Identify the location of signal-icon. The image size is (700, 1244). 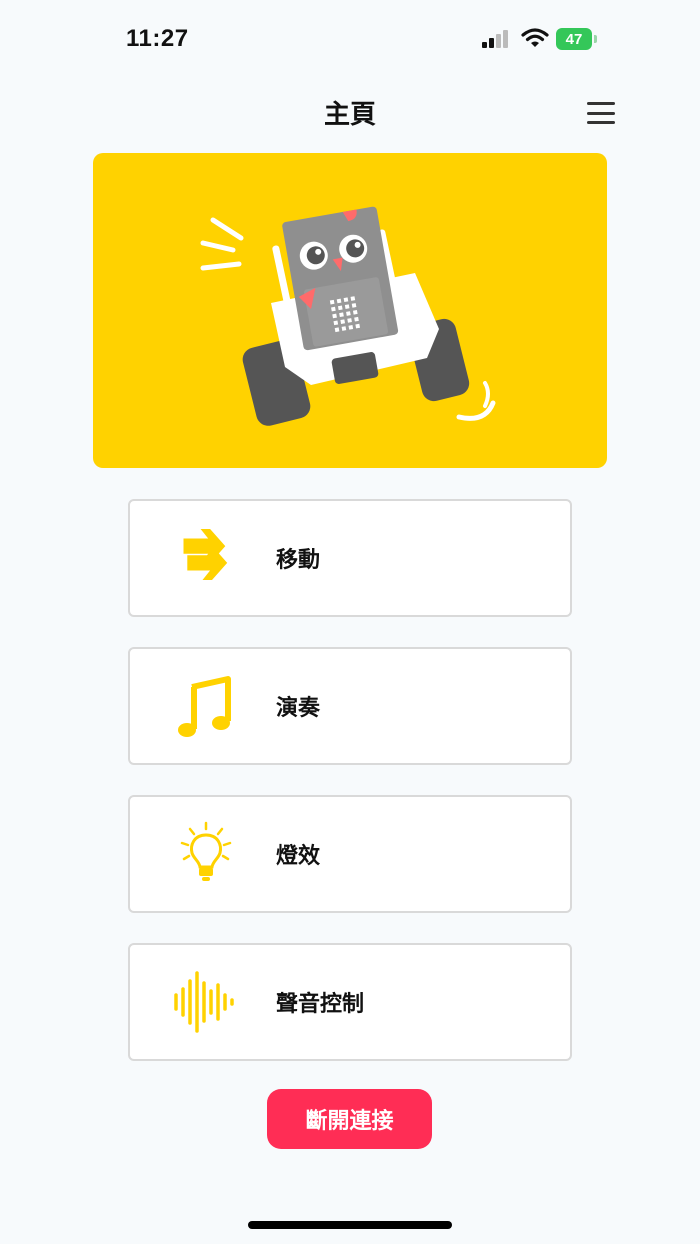
(495, 39).